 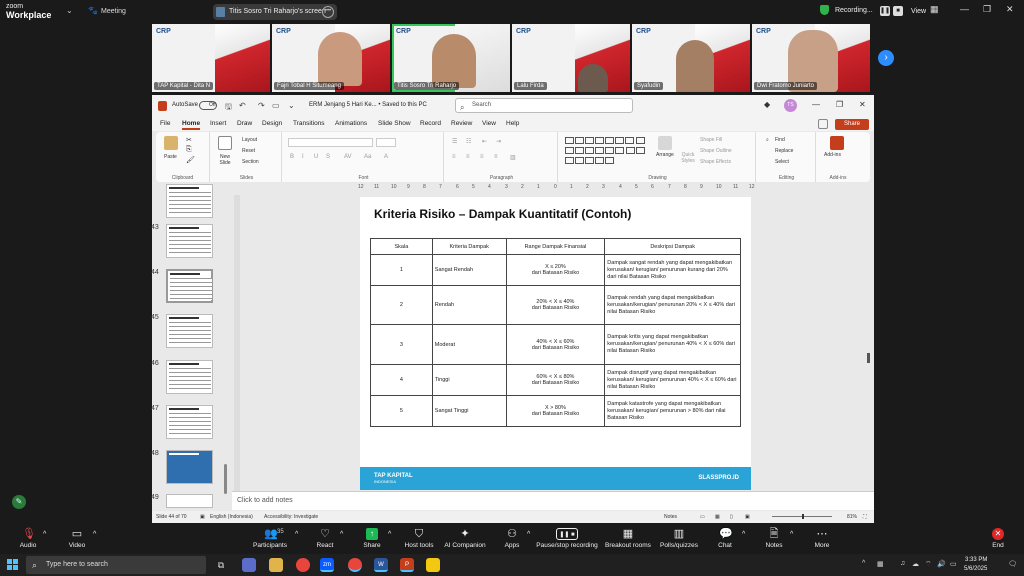 I want to click on ai-companion-button: ✦ AI Companion, so click(x=465, y=538).